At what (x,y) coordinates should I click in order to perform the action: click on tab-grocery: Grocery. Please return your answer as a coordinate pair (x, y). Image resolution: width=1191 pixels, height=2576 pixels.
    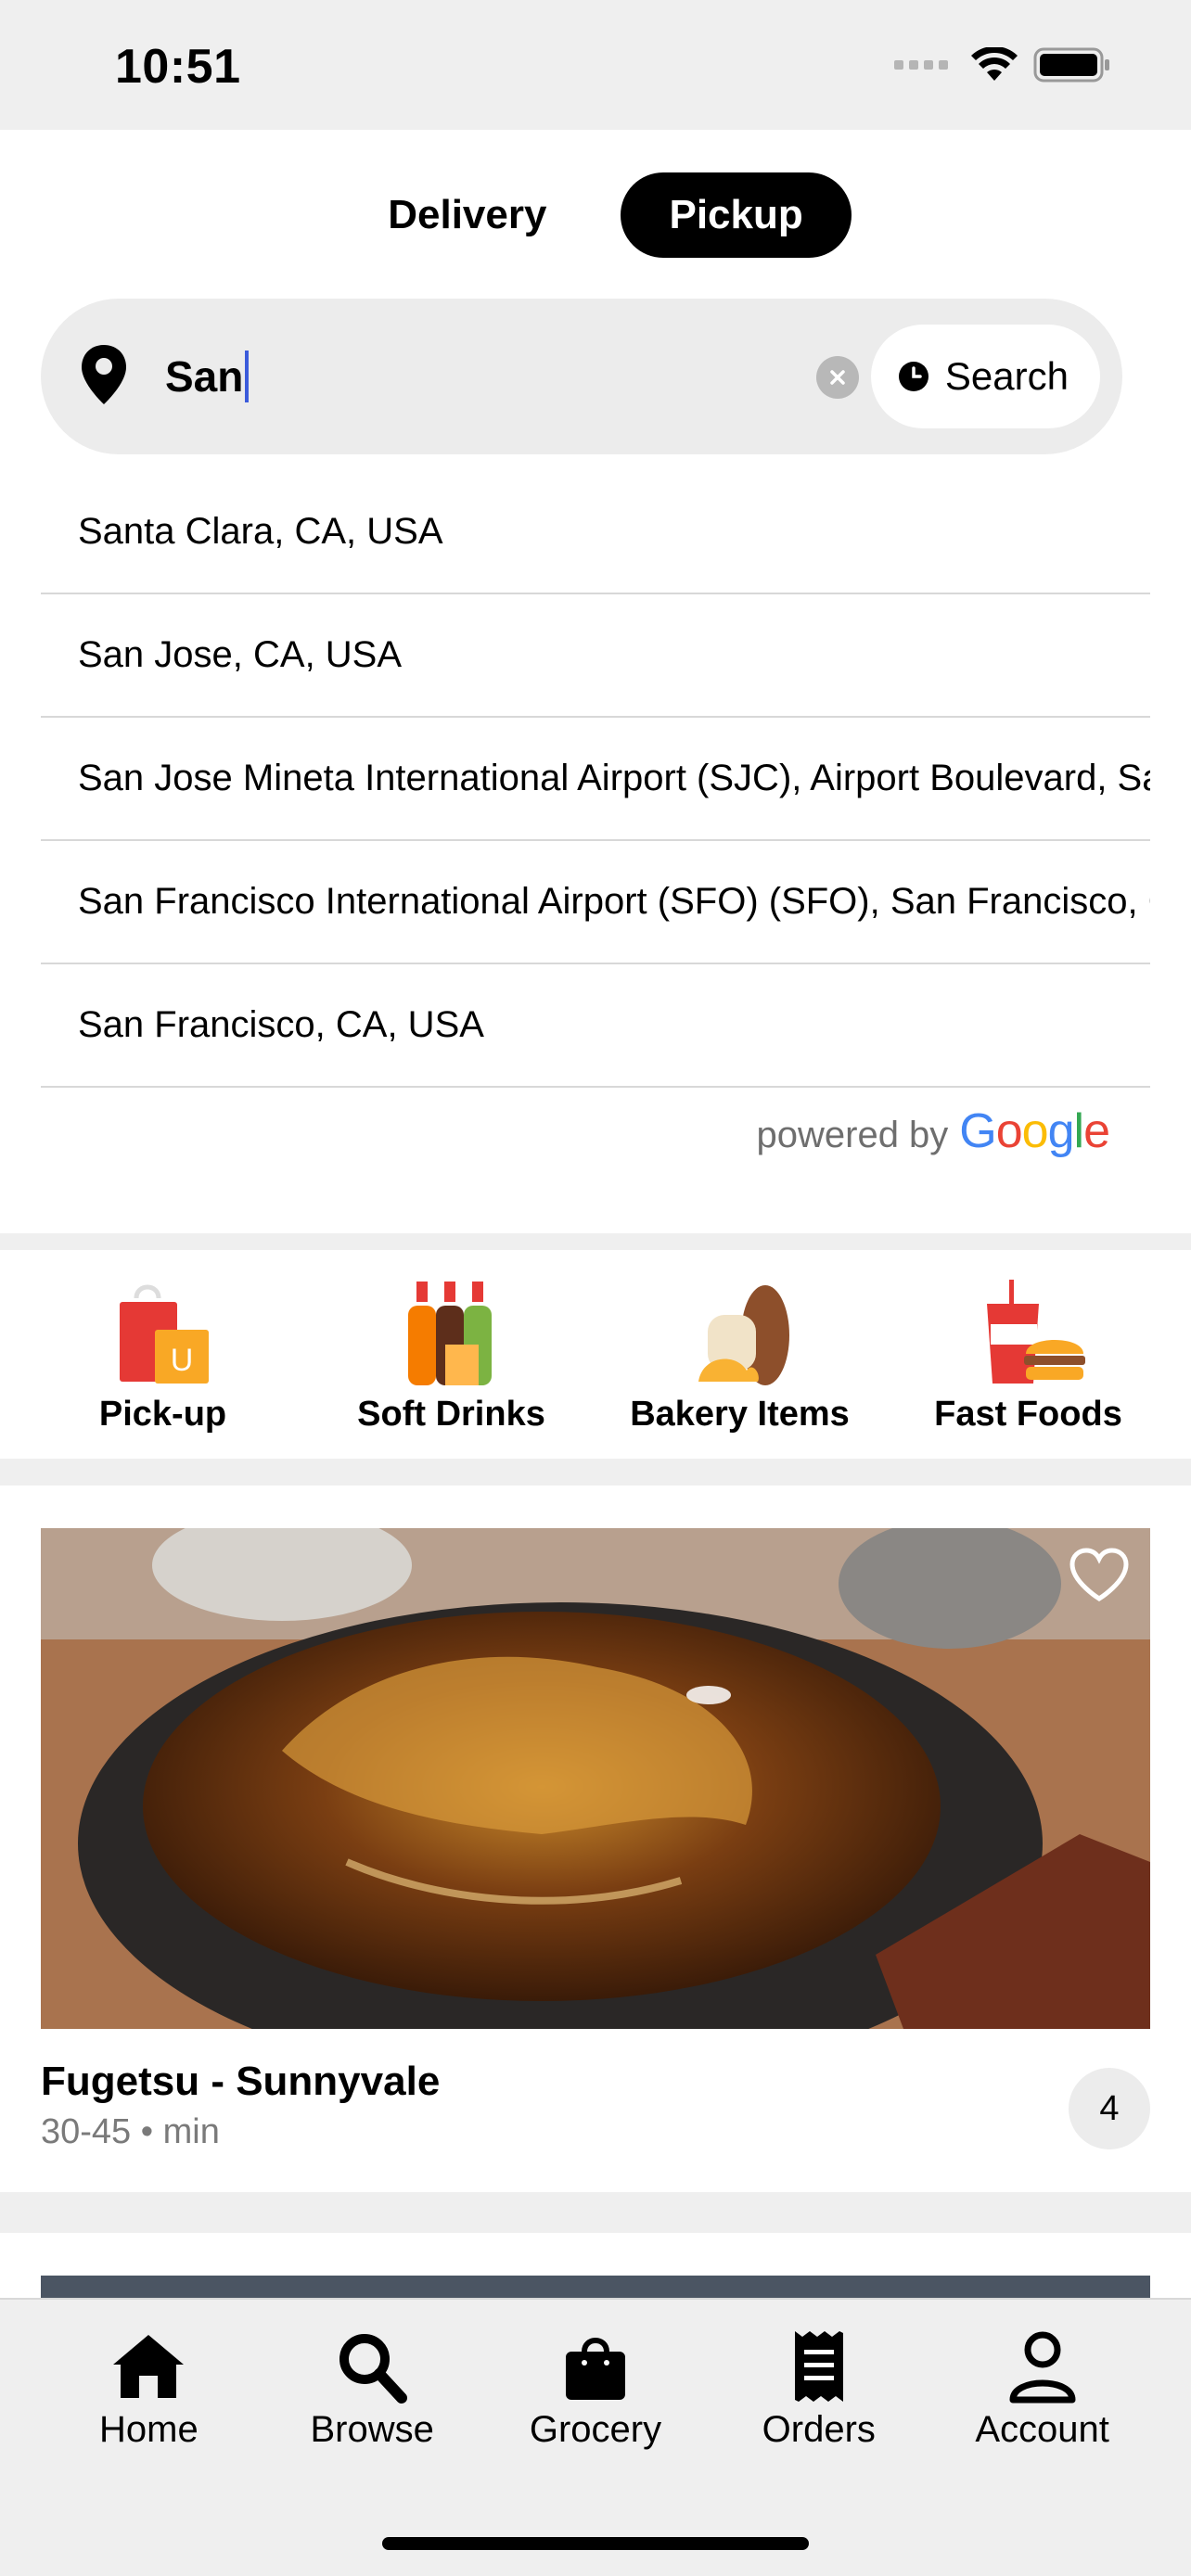
    Looking at the image, I should click on (595, 2390).